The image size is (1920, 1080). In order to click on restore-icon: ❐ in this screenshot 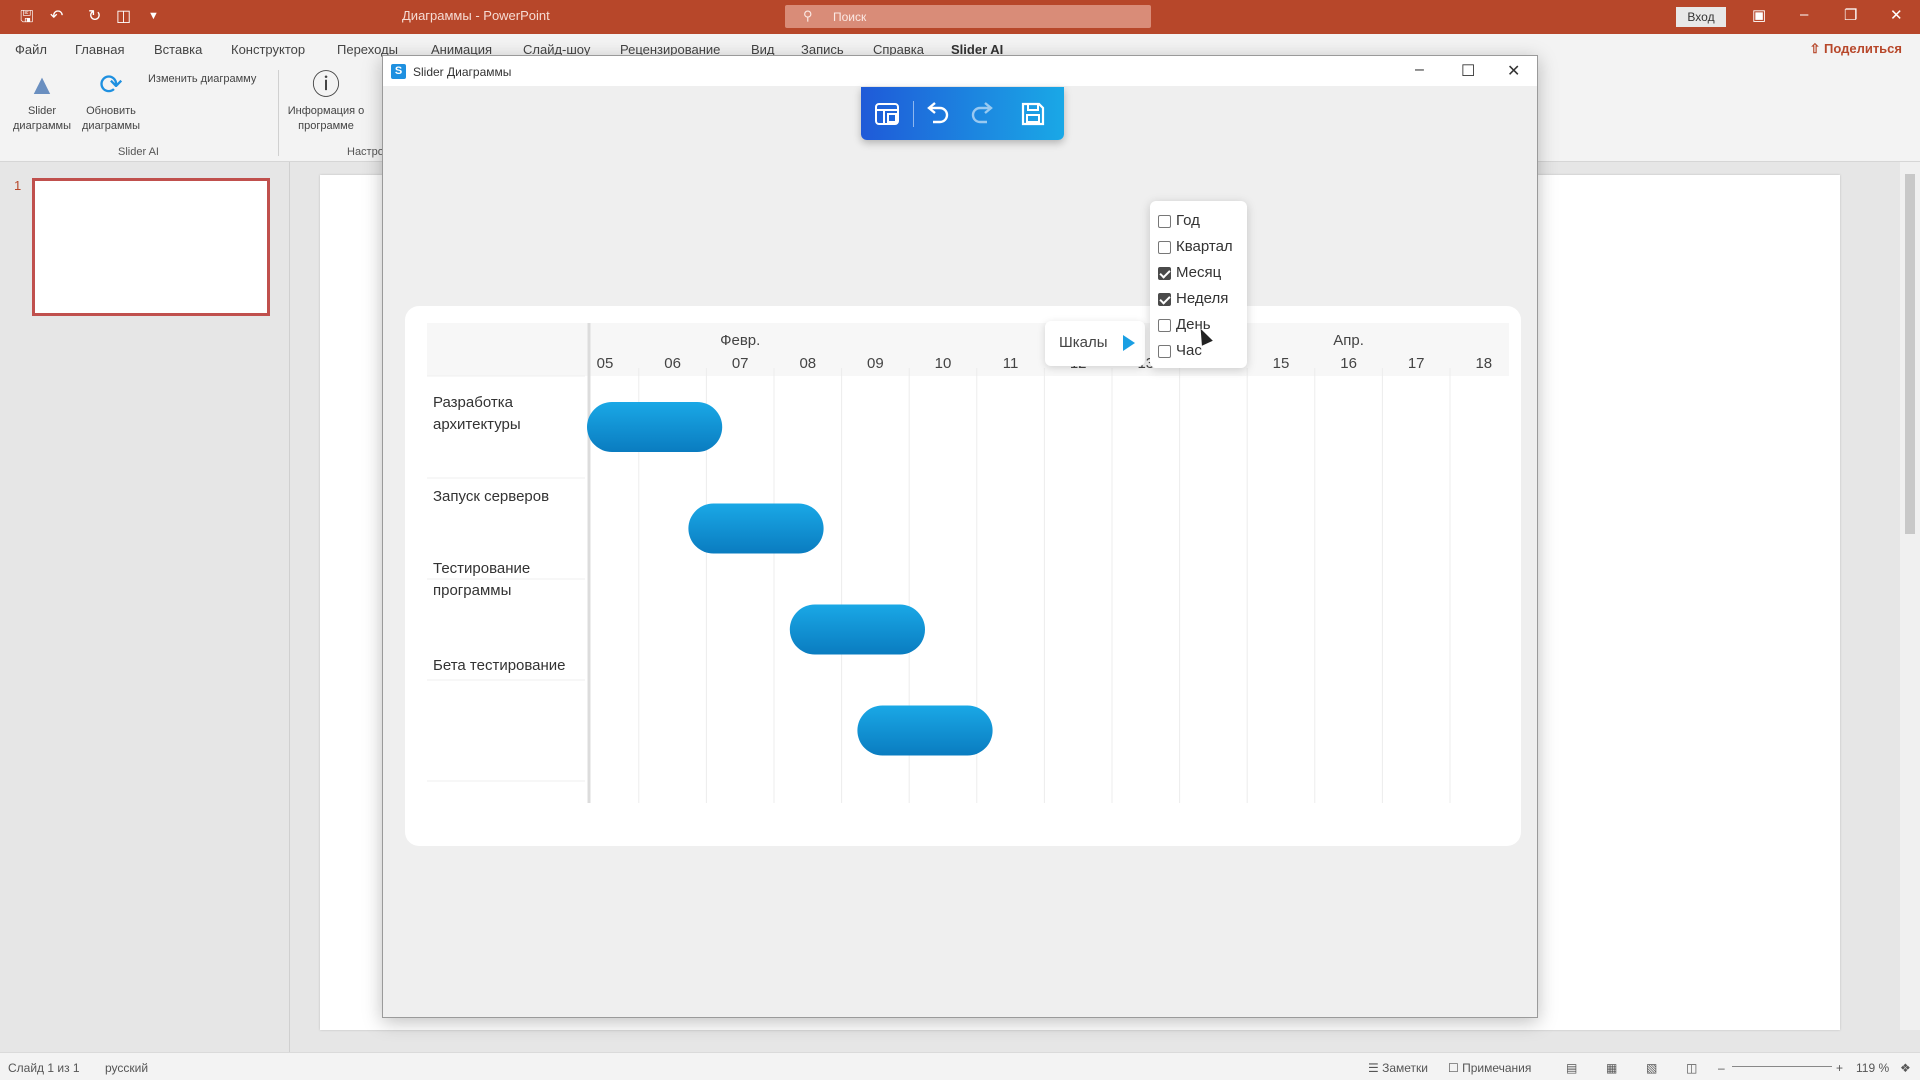, I will do `click(1850, 15)`.